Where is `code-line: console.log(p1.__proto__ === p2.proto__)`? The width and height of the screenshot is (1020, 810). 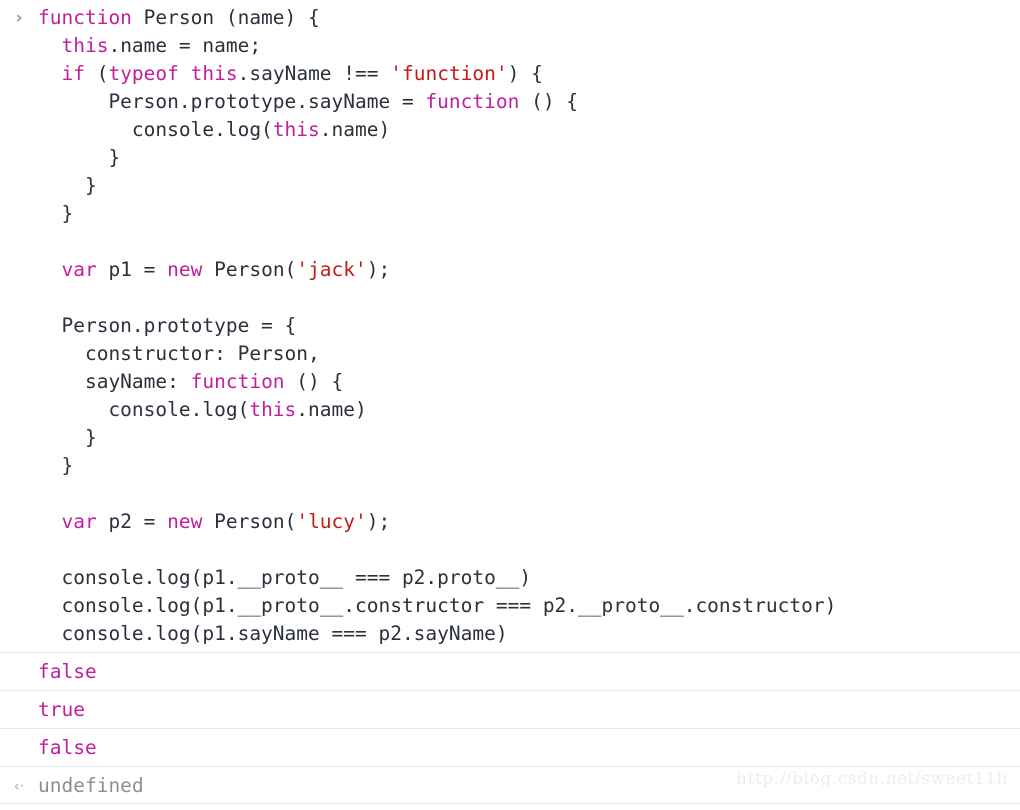
code-line: console.log(p1.__proto__ === p2.proto__) is located at coordinates (510, 578).